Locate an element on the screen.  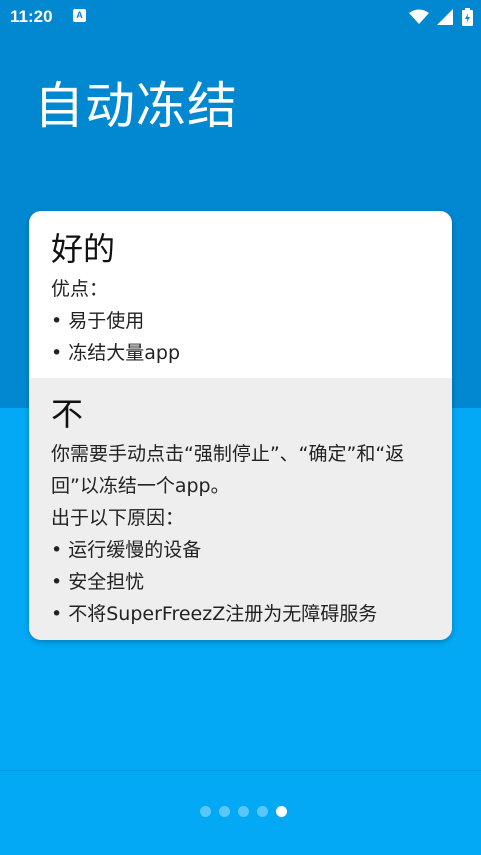
notification-icon: A is located at coordinates (79, 15).